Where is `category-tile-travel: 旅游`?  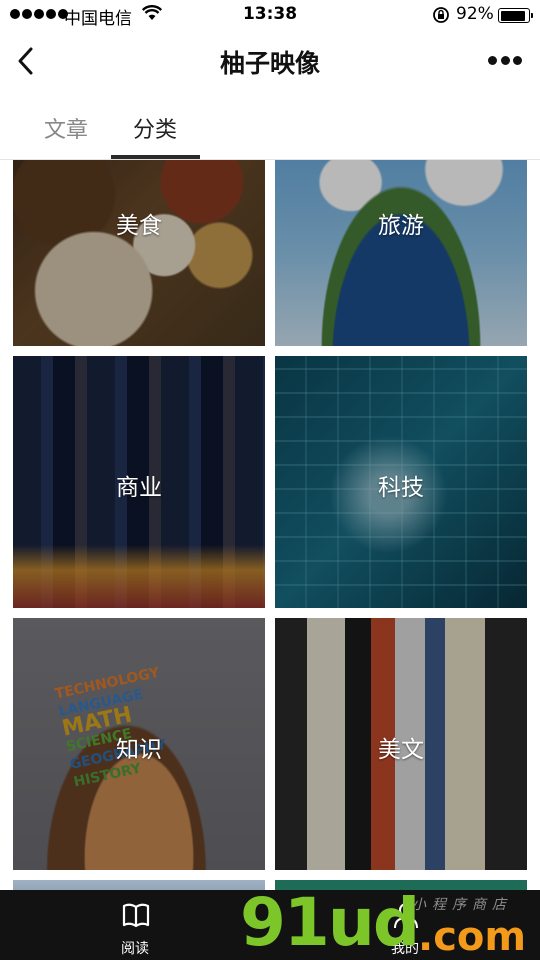 category-tile-travel: 旅游 is located at coordinates (401, 253).